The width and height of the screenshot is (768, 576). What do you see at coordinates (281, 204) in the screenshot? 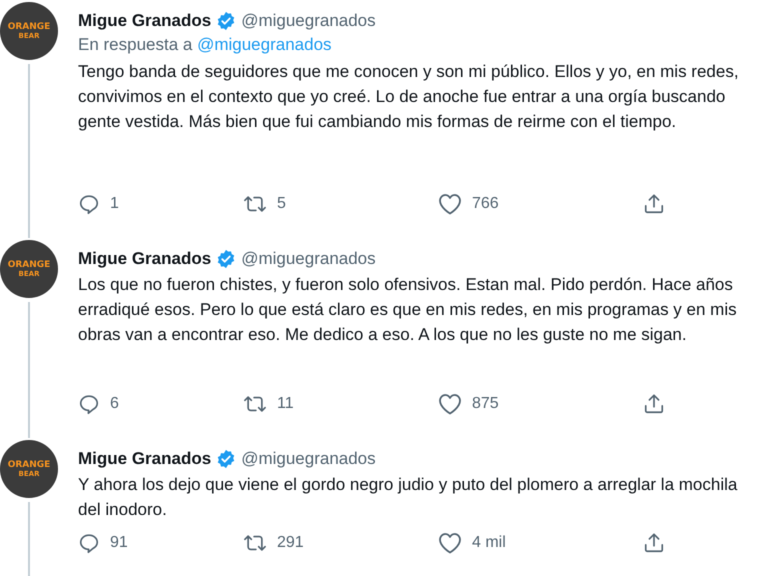
I see `retweet-count: 5` at bounding box center [281, 204].